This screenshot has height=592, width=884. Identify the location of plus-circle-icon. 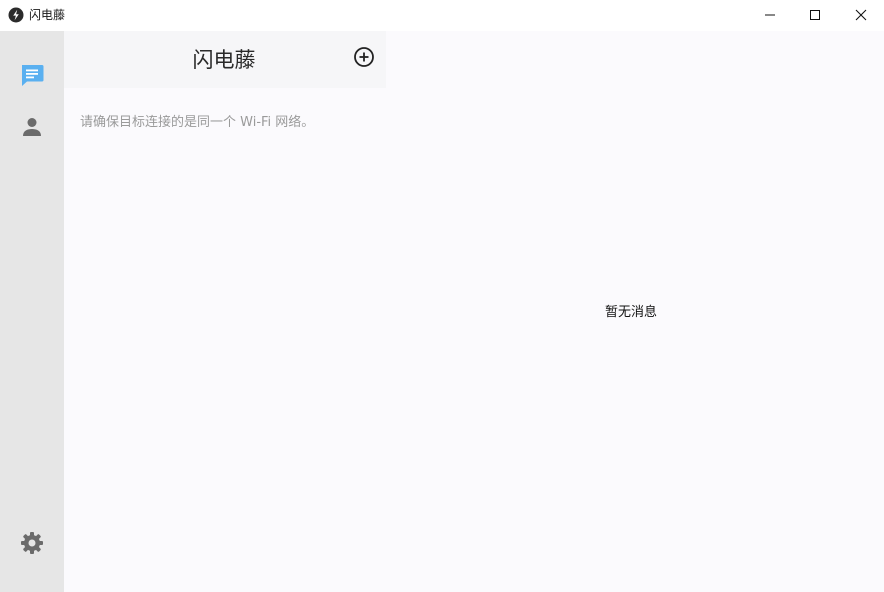
(364, 59).